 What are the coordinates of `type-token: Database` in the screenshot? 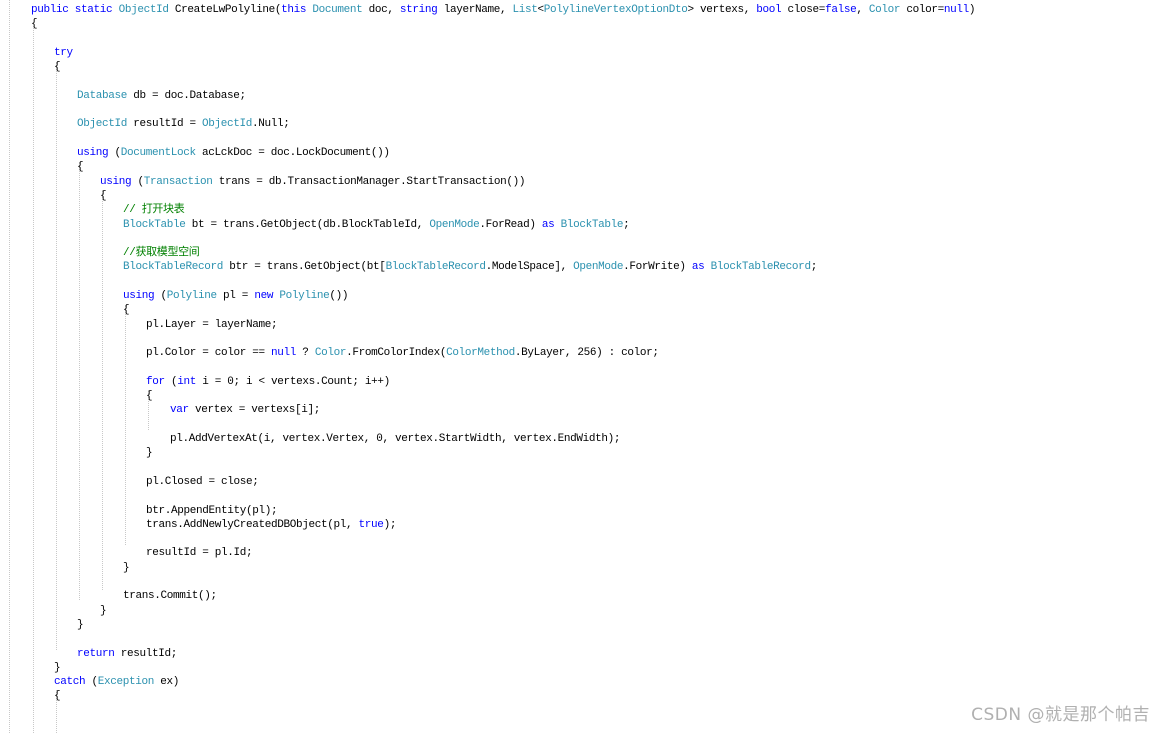 It's located at (102, 95).